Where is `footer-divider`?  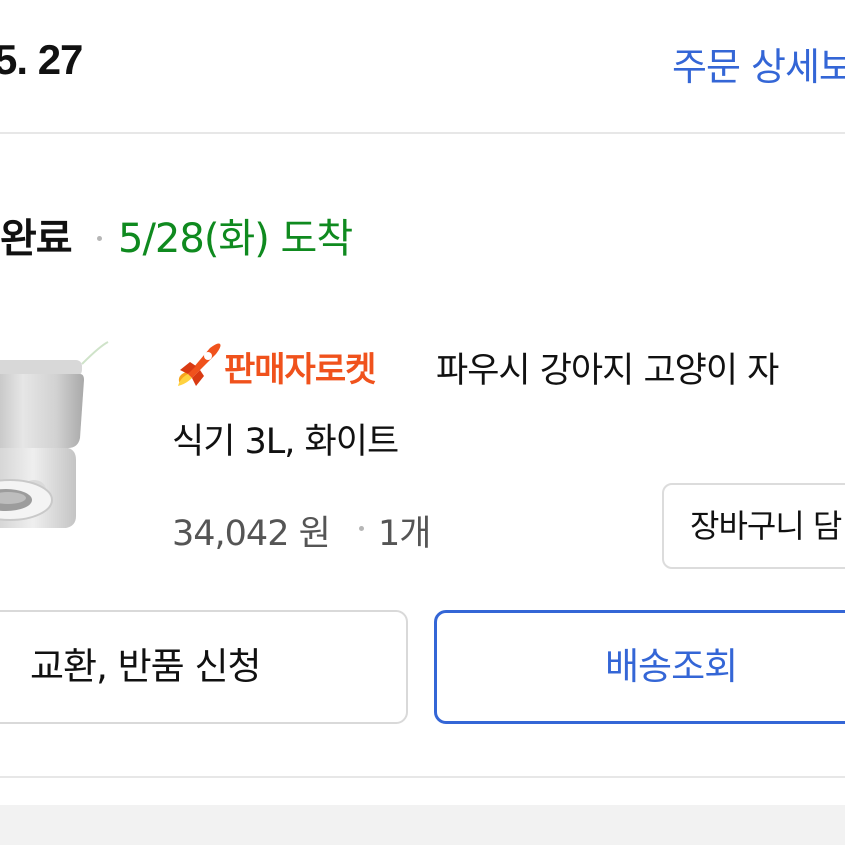
footer-divider is located at coordinates (422, 777).